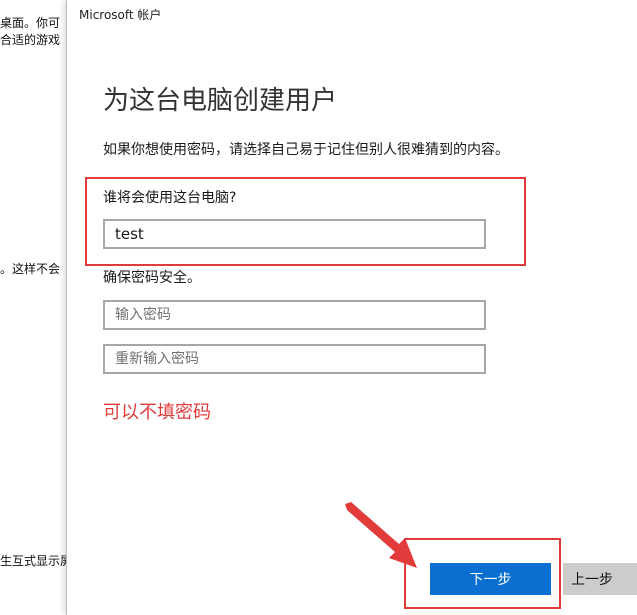 The height and width of the screenshot is (615, 637). I want to click on dialog-title: Microsoft 帐户, so click(120, 15).